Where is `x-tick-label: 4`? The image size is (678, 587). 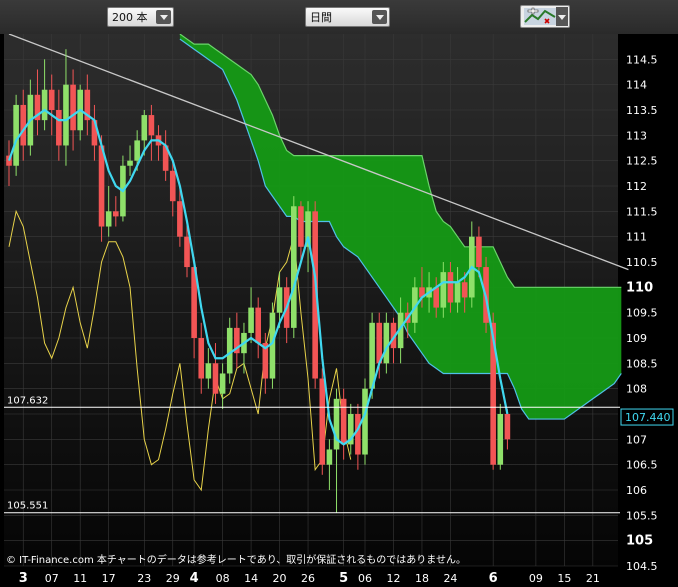 x-tick-label: 4 is located at coordinates (194, 578).